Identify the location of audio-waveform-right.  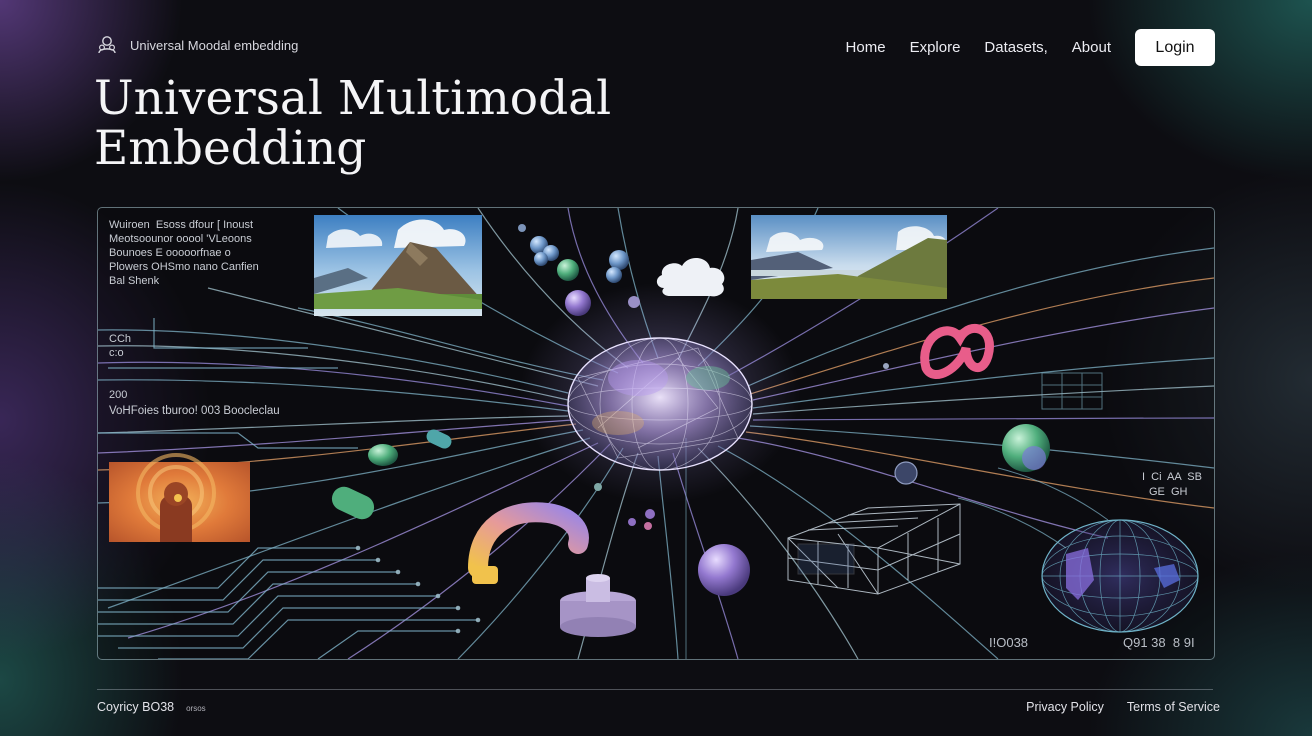
(1153, 384).